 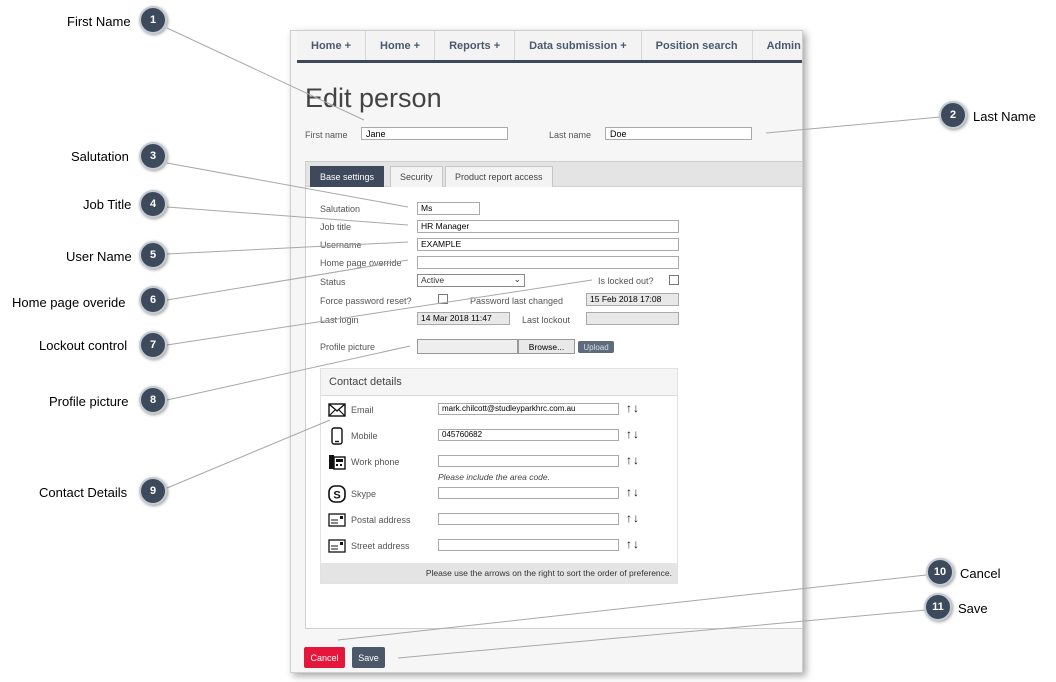 I want to click on home-page-override-label: Home page override, so click(x=361, y=263).